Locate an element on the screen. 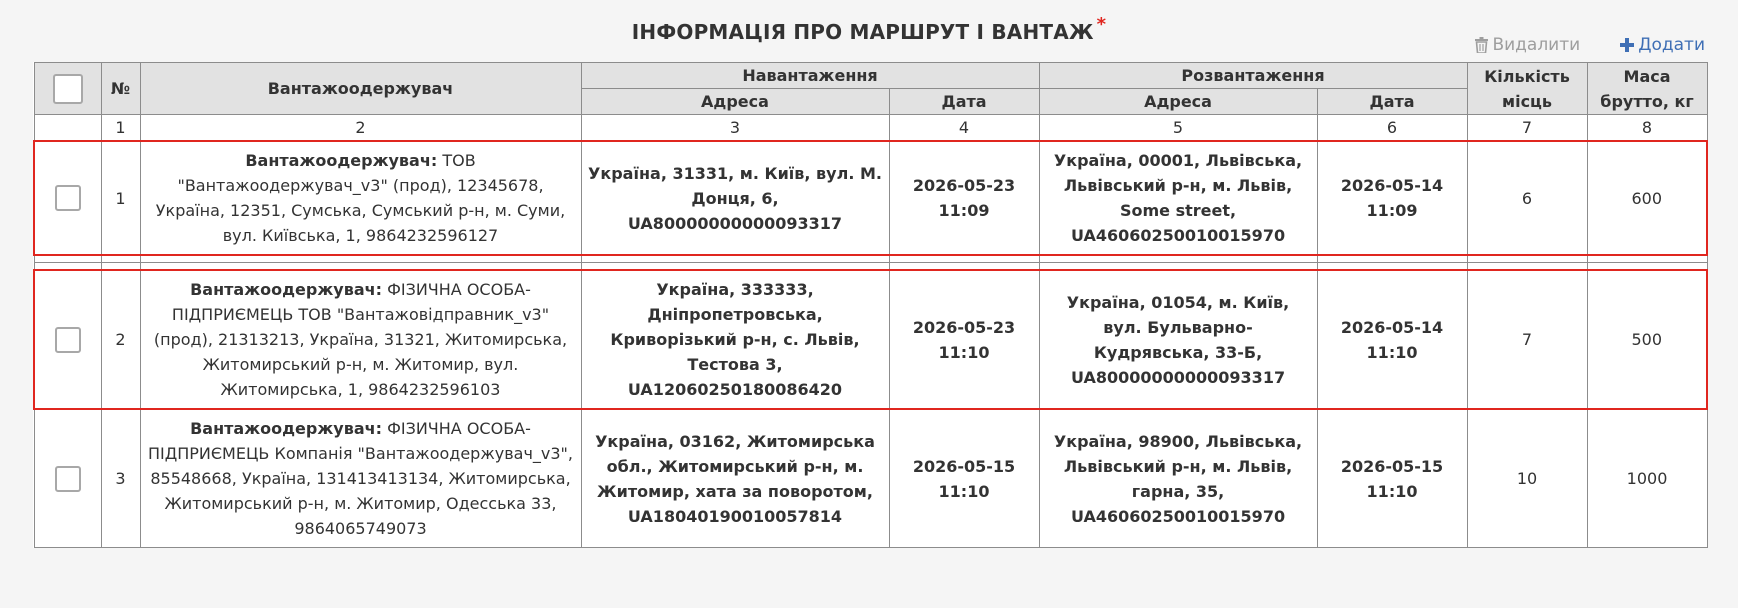 This screenshot has height=608, width=1738. delete-label: Видалити is located at coordinates (1536, 45).